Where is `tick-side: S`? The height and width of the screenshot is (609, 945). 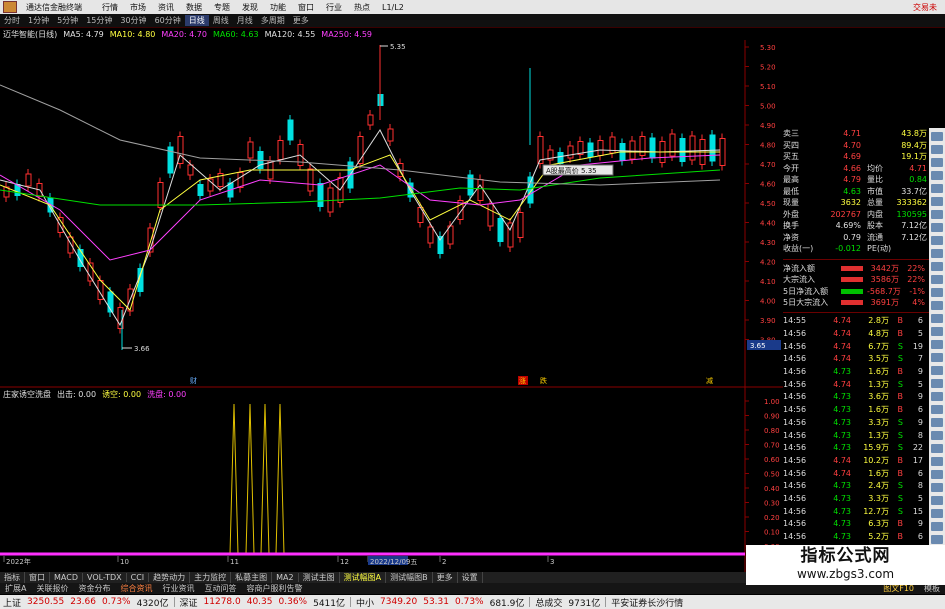
tick-side: S is located at coordinates (900, 384).